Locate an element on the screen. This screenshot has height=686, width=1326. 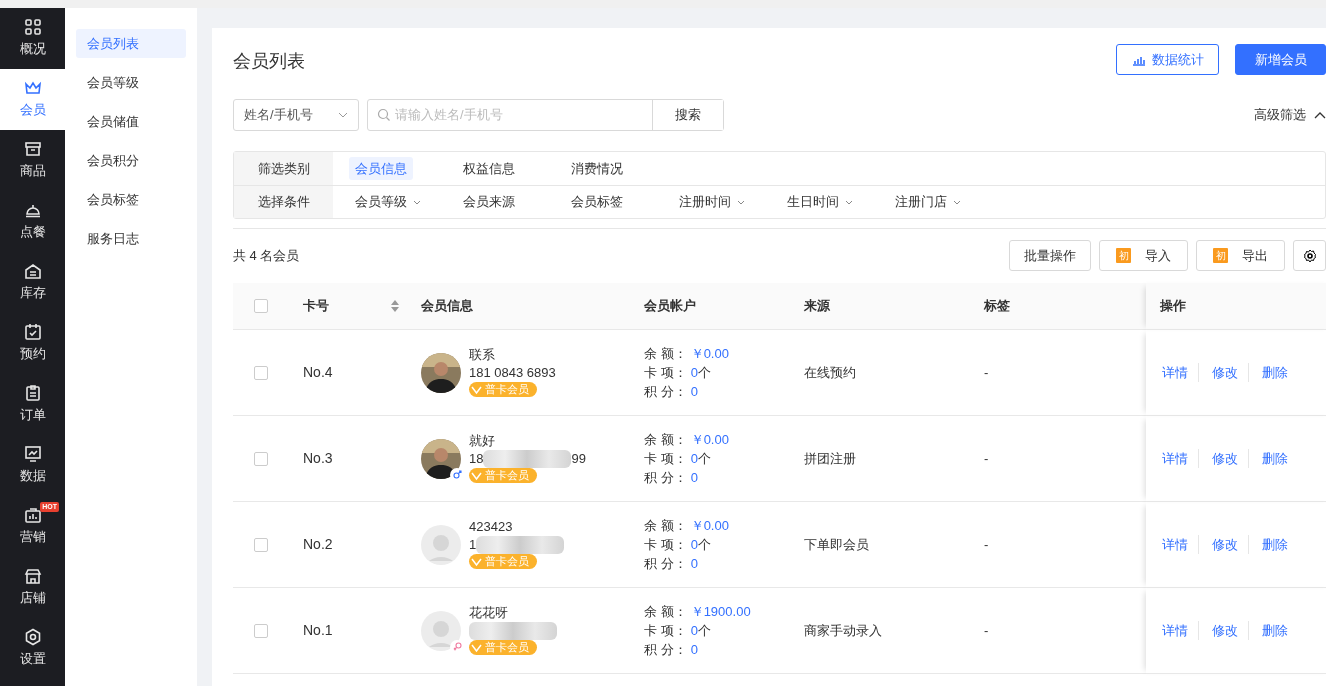
sort-icon is located at coordinates (395, 306).